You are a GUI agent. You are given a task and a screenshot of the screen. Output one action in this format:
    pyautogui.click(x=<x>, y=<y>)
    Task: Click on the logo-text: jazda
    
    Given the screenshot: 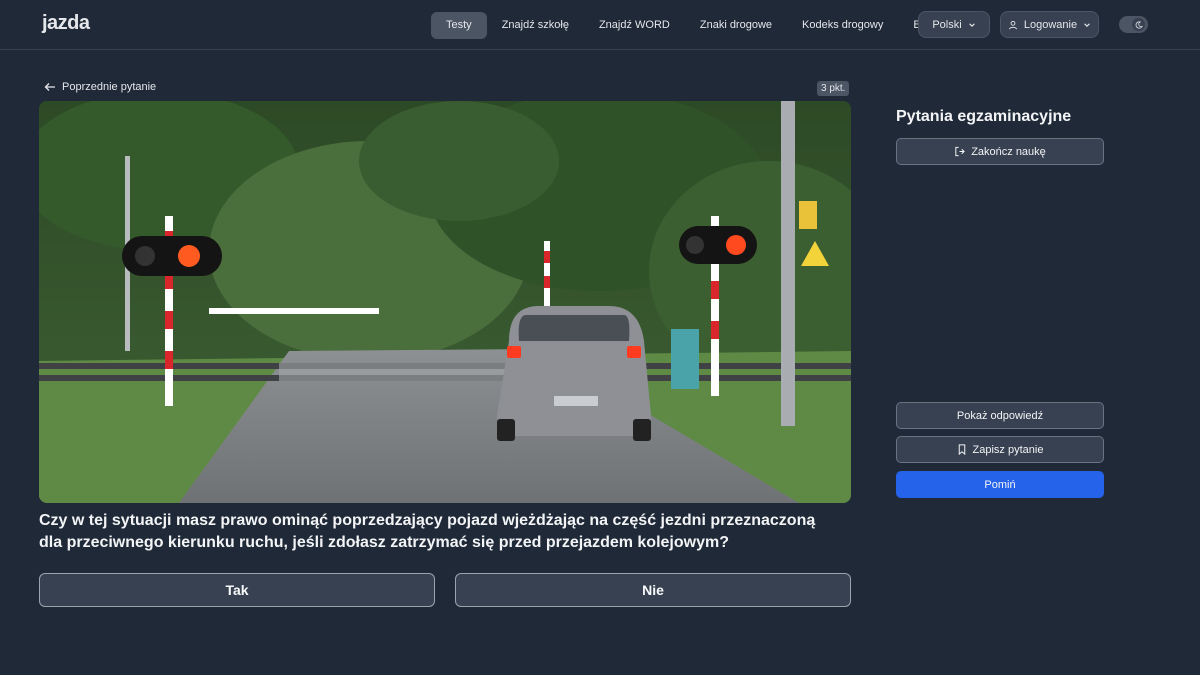 What is the action you would take?
    pyautogui.click(x=66, y=23)
    